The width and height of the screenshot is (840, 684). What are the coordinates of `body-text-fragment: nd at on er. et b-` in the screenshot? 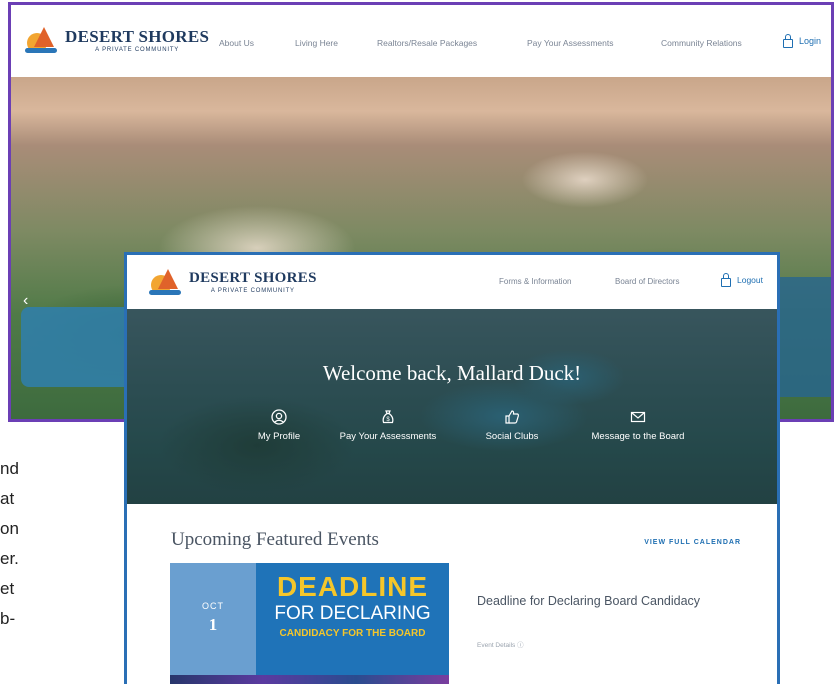 It's located at (15, 544).